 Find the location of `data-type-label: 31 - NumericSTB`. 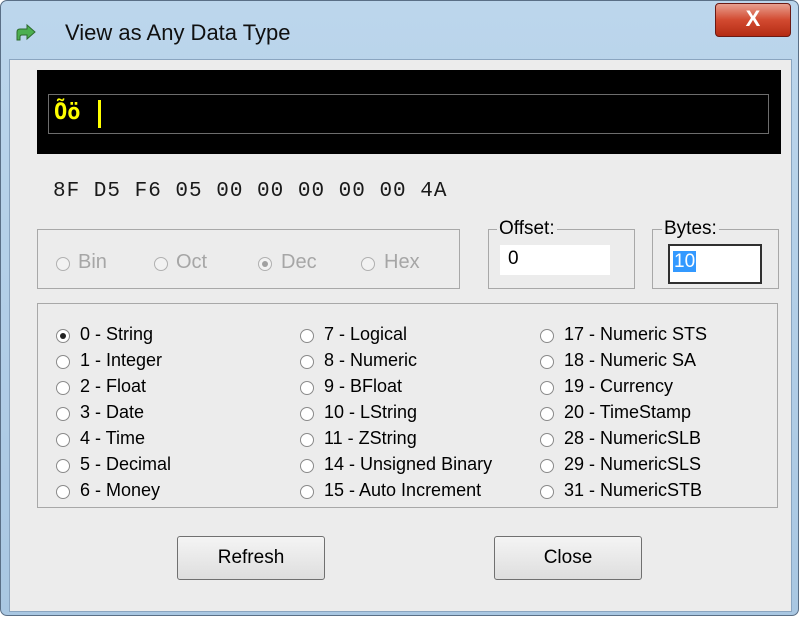

data-type-label: 31 - NumericSTB is located at coordinates (633, 490).